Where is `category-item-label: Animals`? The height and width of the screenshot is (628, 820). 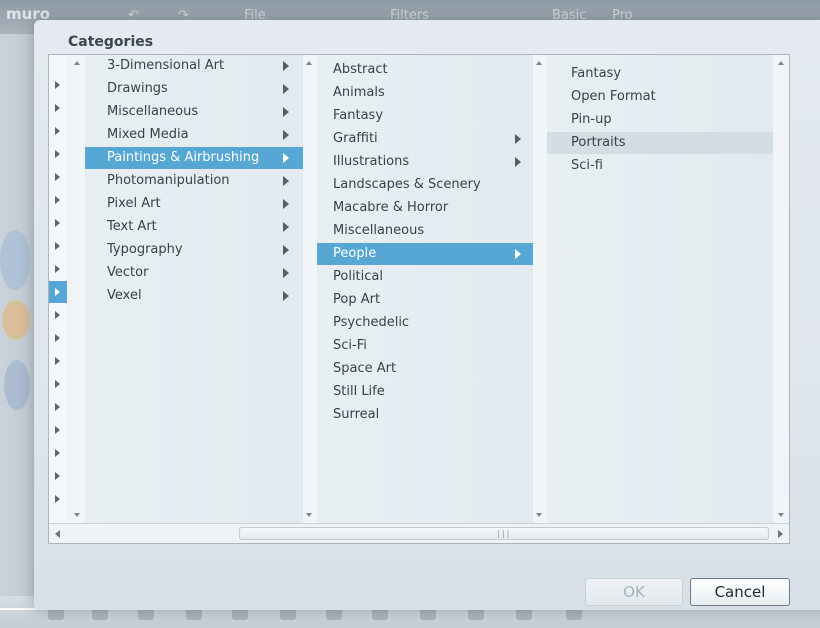
category-item-label: Animals is located at coordinates (359, 92).